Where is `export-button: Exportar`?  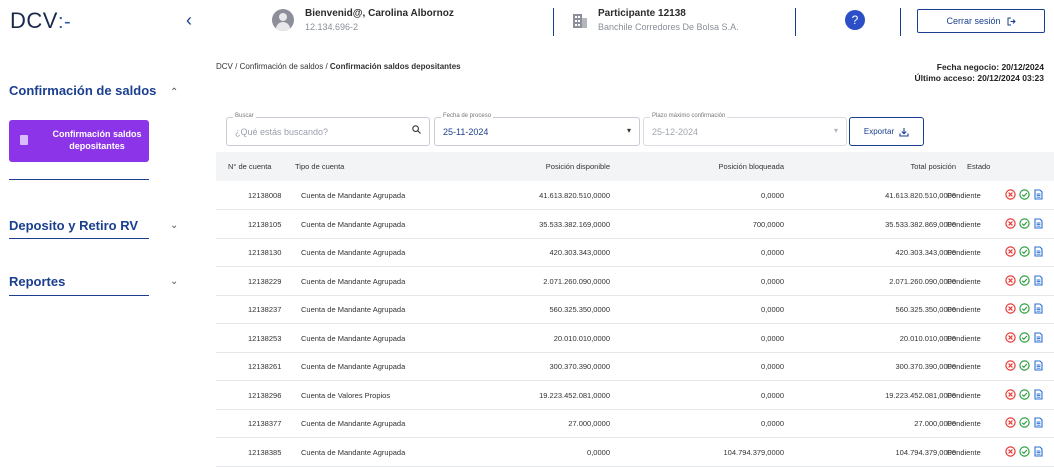
export-button: Exportar is located at coordinates (886, 131).